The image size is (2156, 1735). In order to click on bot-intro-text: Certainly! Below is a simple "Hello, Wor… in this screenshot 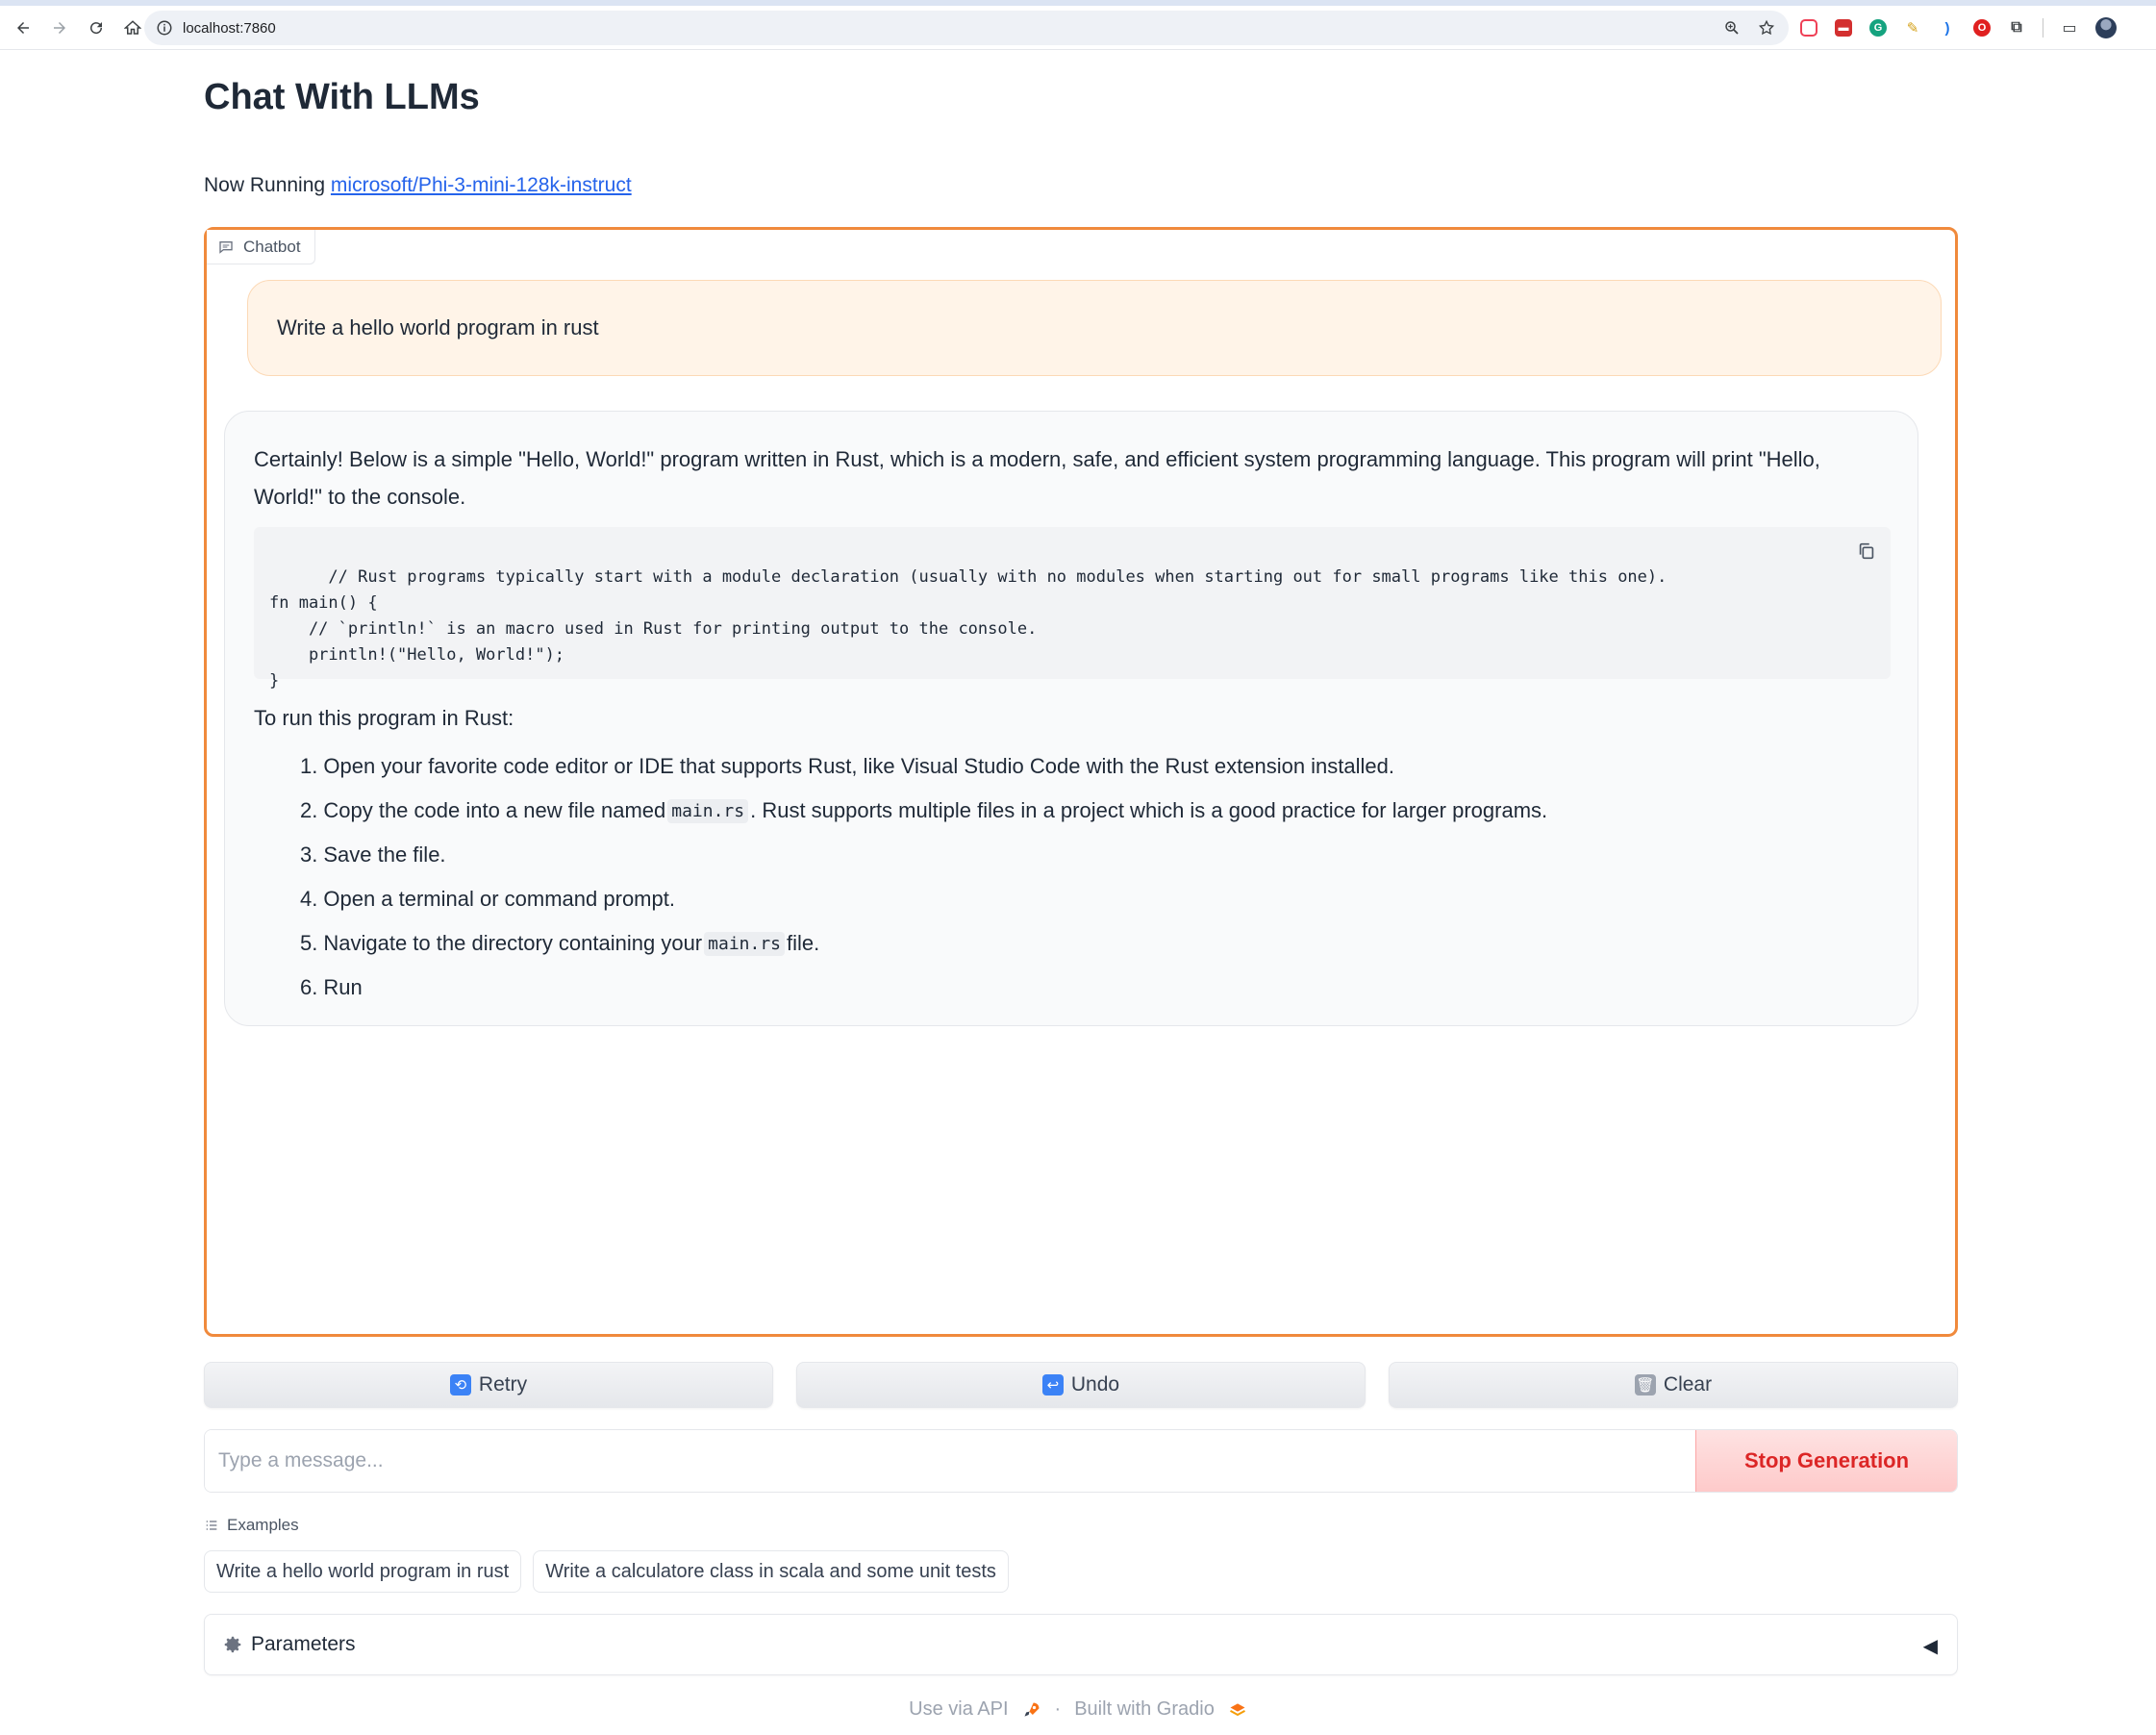, I will do `click(1037, 478)`.